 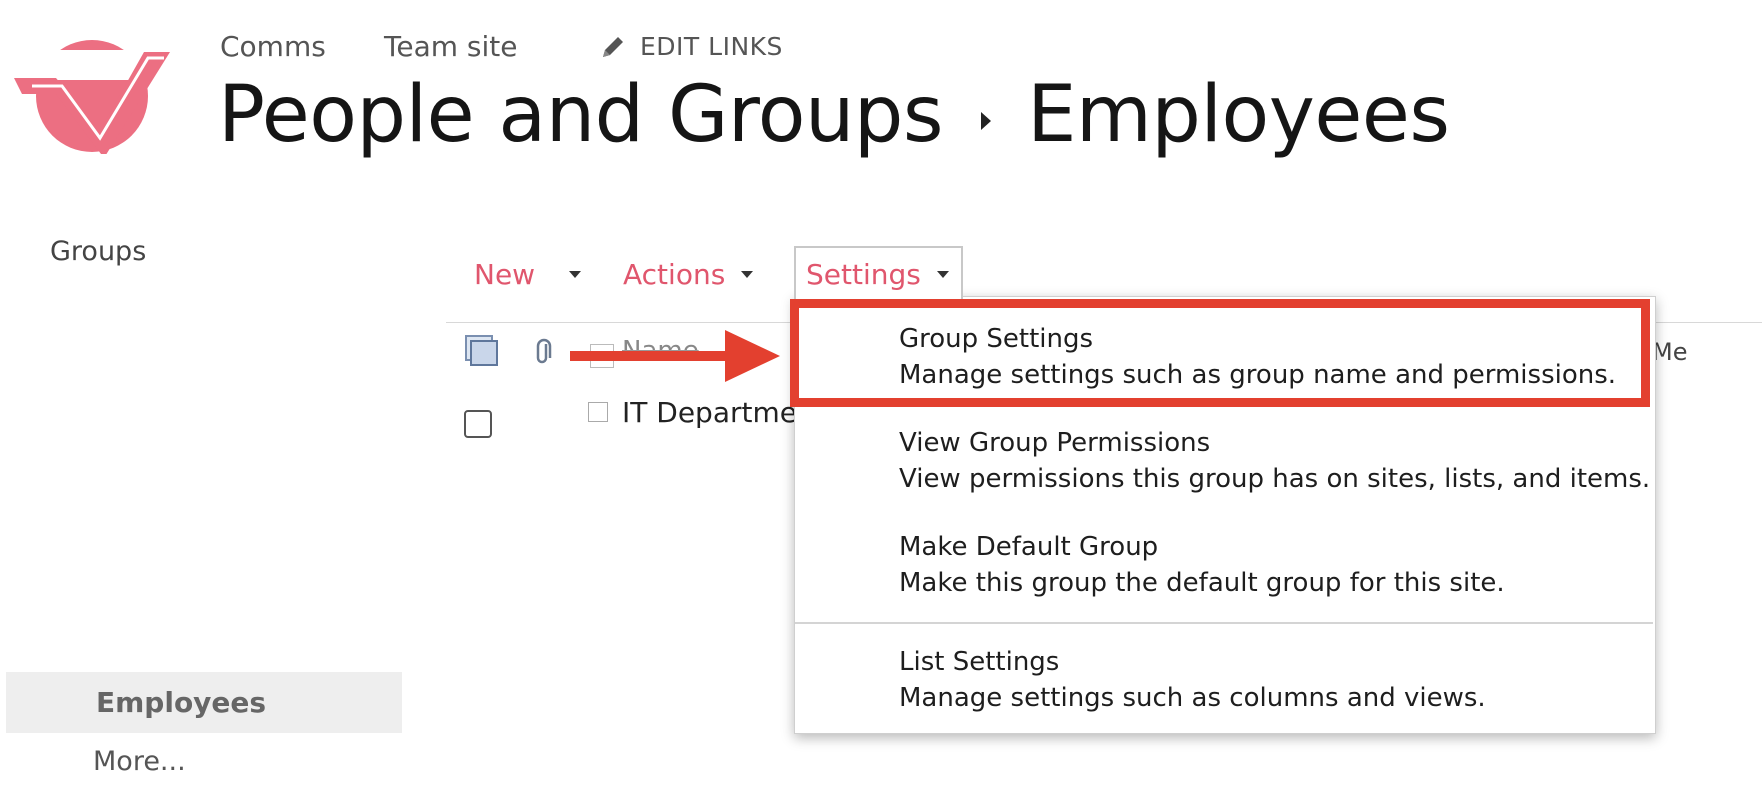 What do you see at coordinates (675, 356) in the screenshot?
I see `callout-arrow` at bounding box center [675, 356].